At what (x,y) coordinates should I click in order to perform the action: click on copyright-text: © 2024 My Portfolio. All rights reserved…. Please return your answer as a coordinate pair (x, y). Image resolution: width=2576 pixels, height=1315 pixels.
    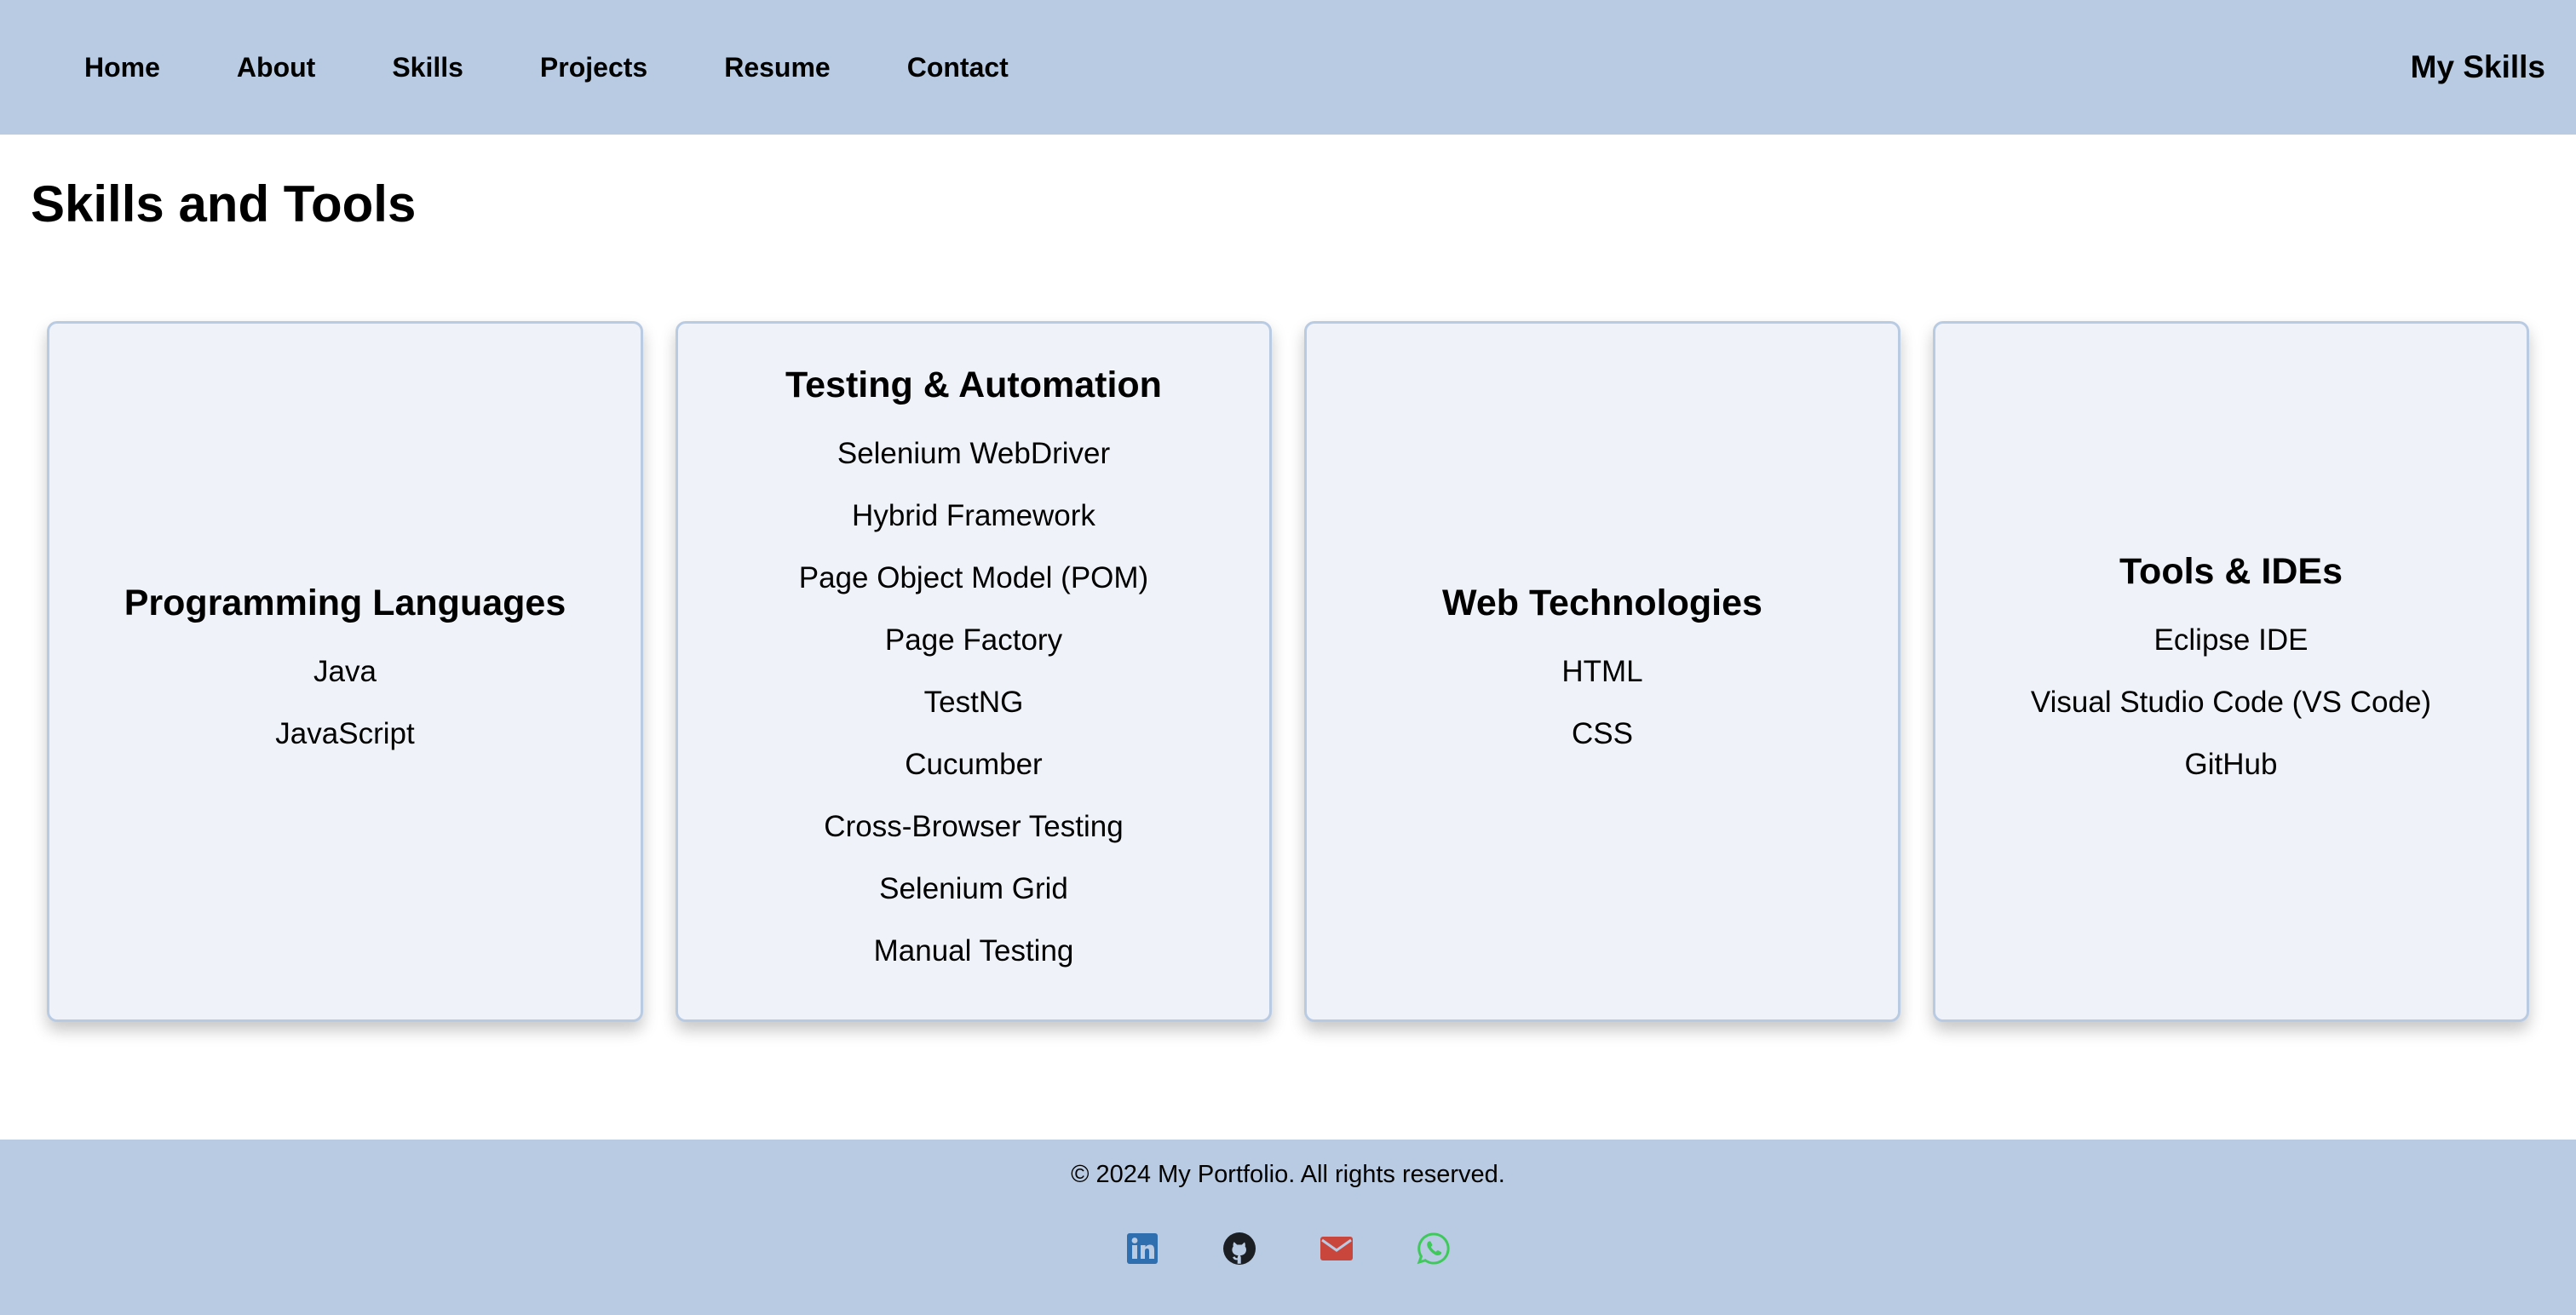
    Looking at the image, I should click on (1288, 1174).